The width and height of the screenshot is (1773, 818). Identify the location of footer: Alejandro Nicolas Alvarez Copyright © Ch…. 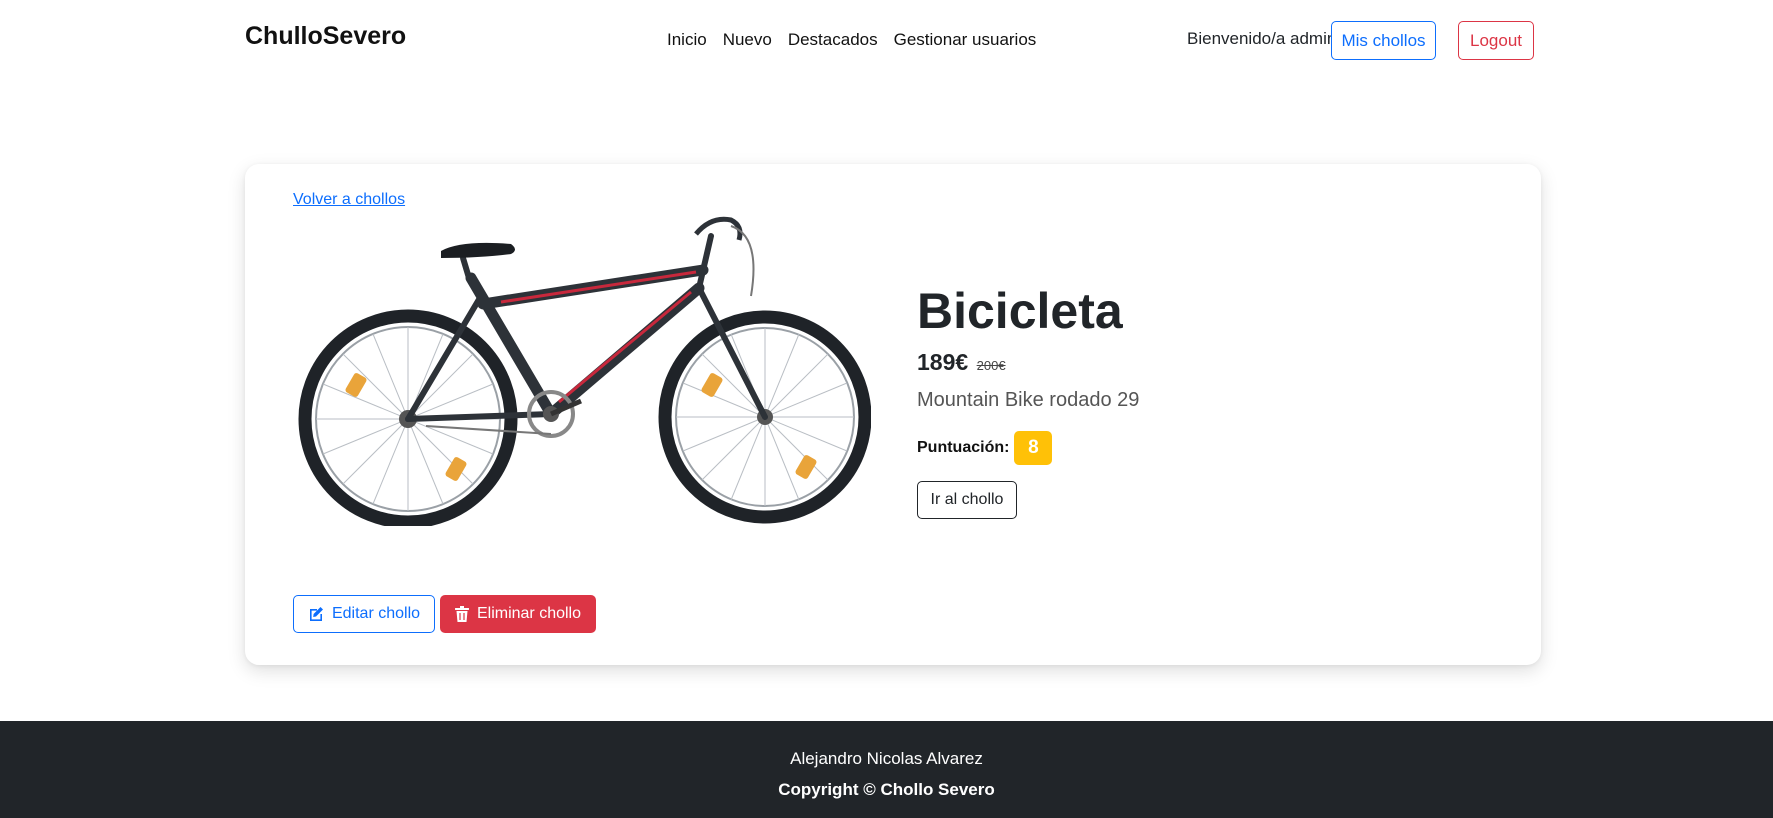
(886, 769).